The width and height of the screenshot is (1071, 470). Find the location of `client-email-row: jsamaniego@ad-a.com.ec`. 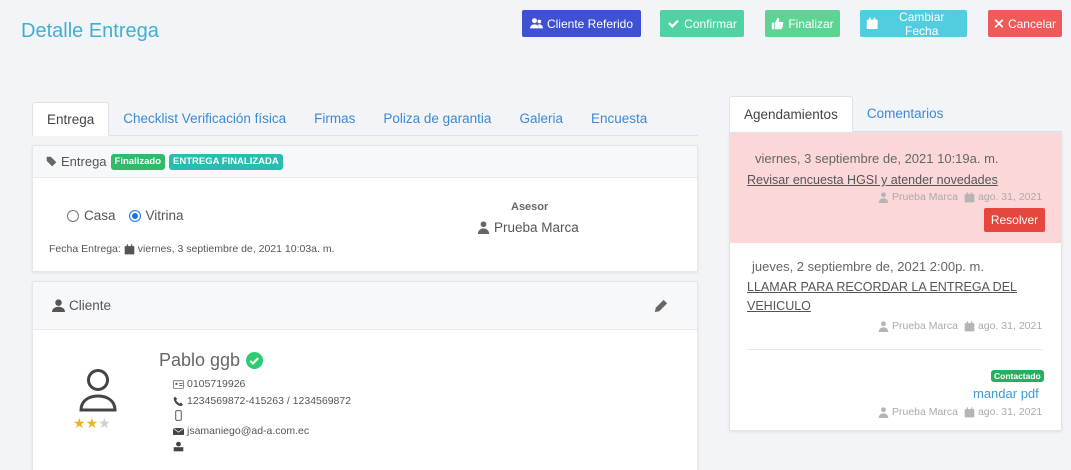

client-email-row: jsamaniego@ad-a.com.ec is located at coordinates (241, 431).